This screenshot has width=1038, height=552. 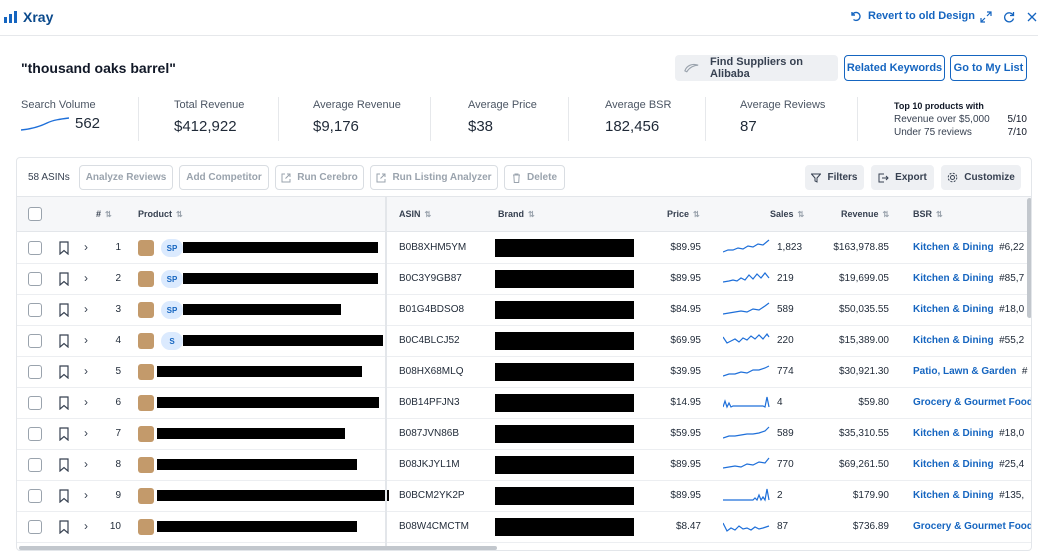 What do you see at coordinates (431, 309) in the screenshot?
I see `asin-value: B01G4BDSO8` at bounding box center [431, 309].